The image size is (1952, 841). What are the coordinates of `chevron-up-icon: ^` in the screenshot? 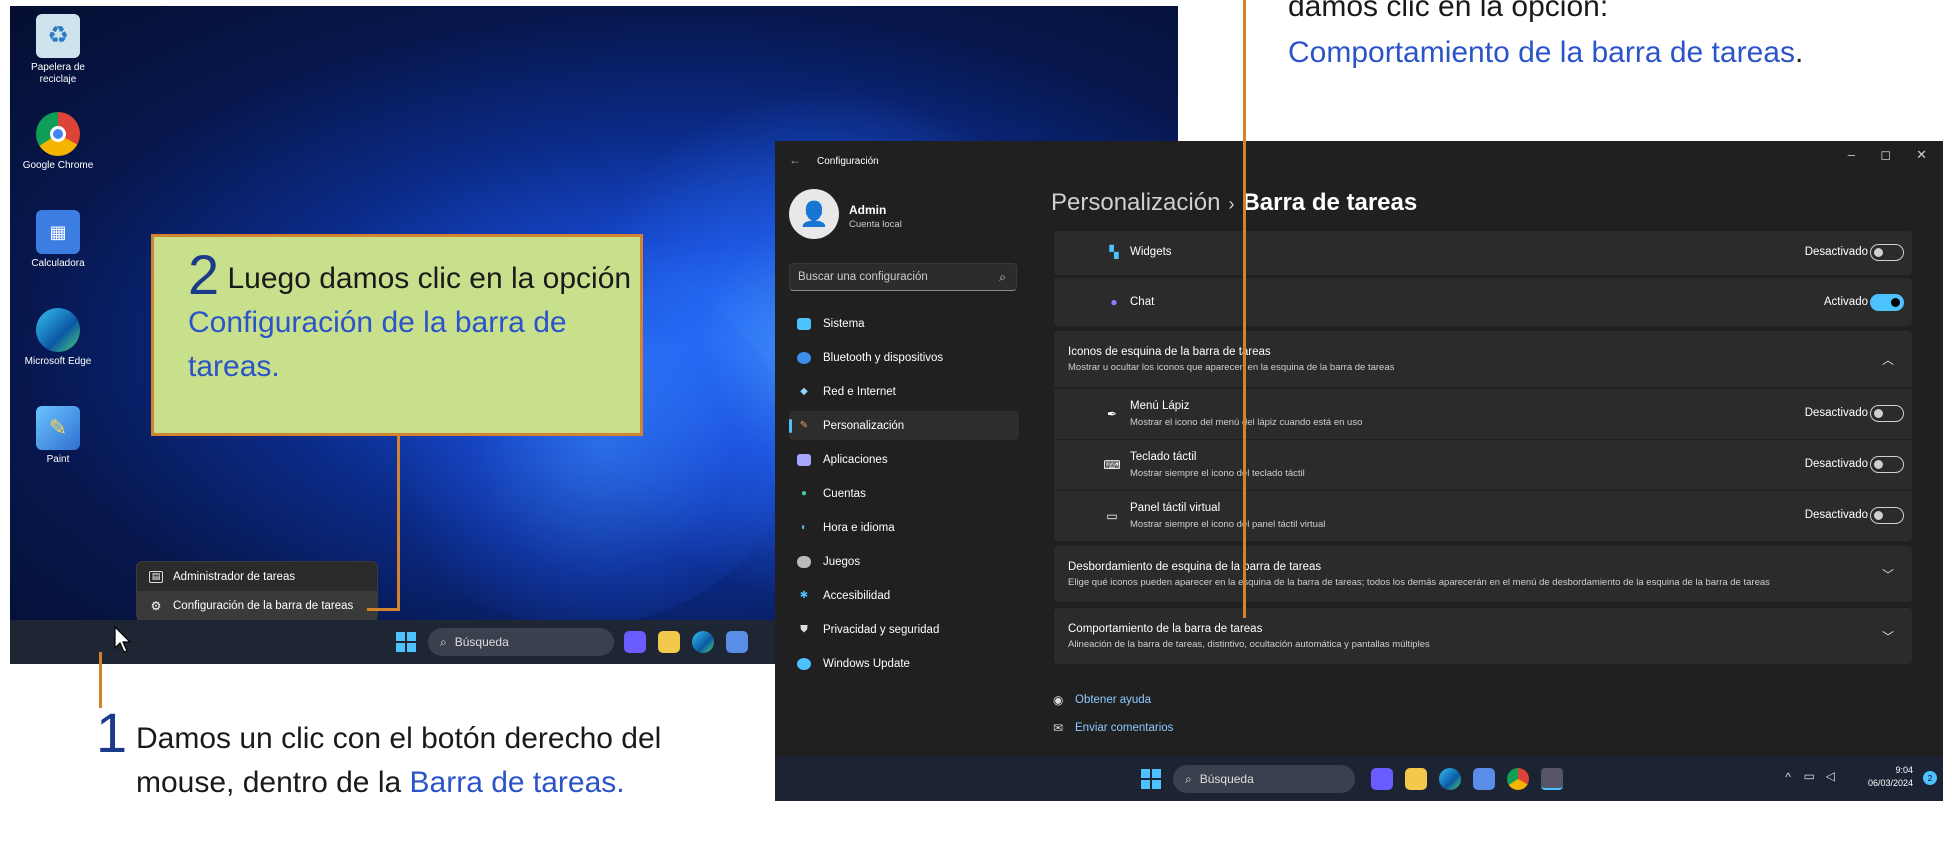 It's located at (1788, 777).